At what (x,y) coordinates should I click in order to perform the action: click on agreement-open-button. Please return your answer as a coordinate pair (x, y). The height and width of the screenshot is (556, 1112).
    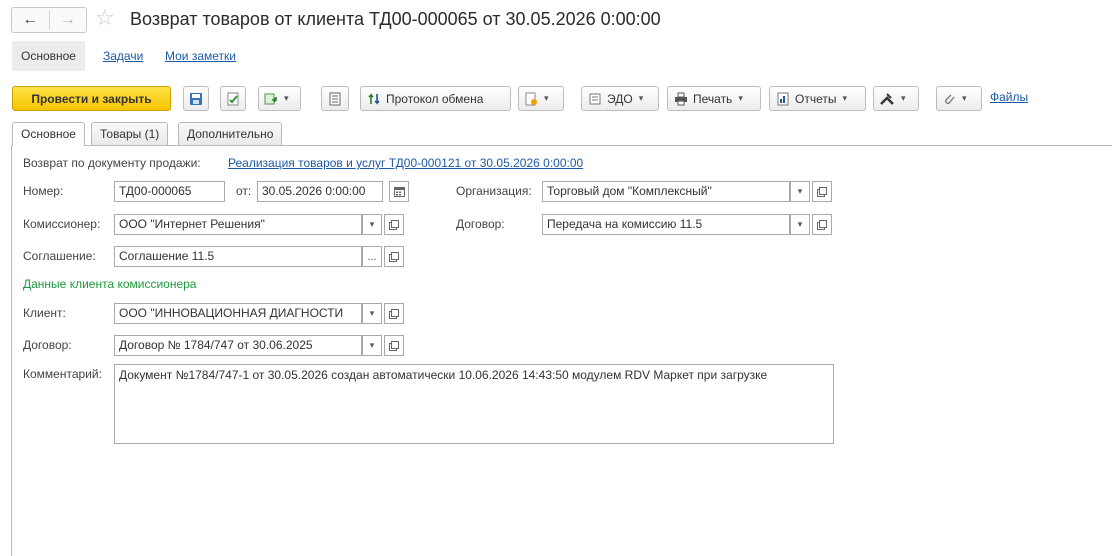
    Looking at the image, I should click on (394, 256).